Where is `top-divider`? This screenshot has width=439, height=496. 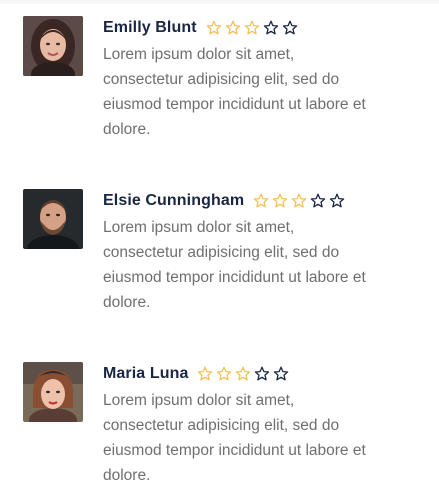 top-divider is located at coordinates (219, 2).